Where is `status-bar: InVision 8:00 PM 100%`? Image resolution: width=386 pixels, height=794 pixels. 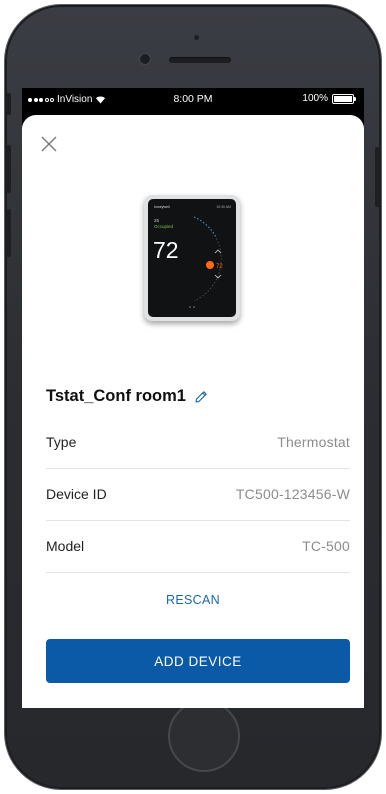
status-bar: InVision 8:00 PM 100% is located at coordinates (193, 100).